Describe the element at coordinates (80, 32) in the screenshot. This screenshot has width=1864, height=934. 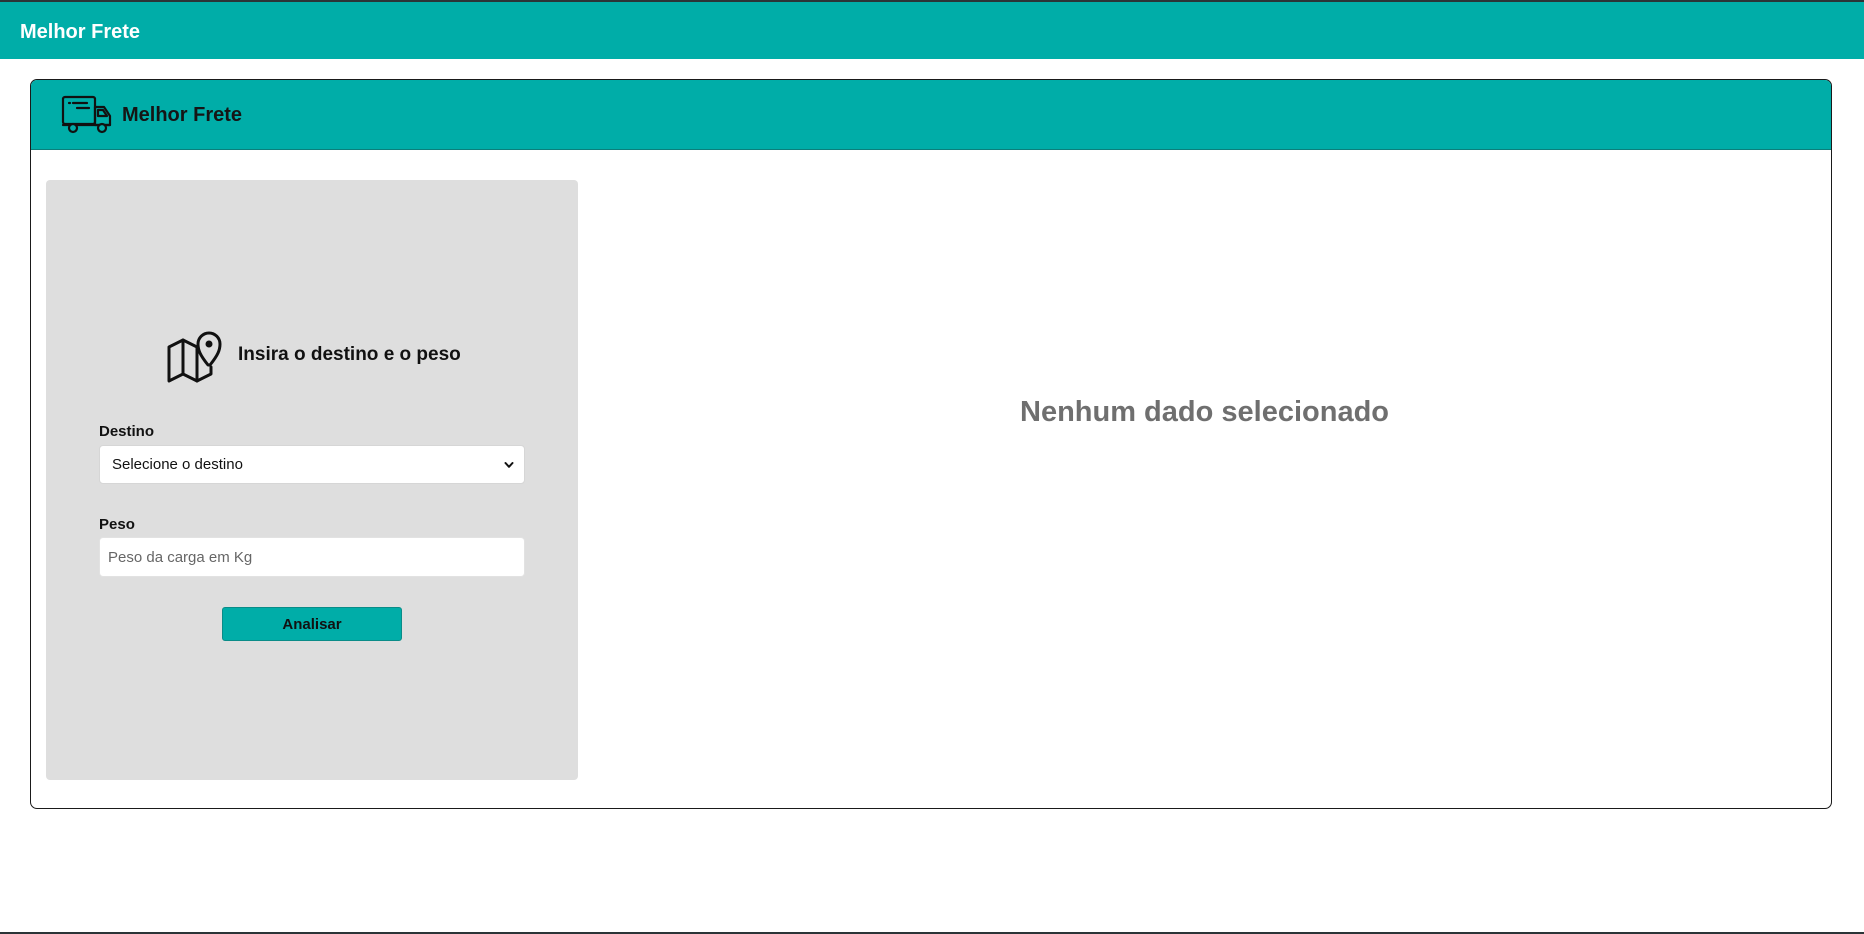
I see `navbar-brand: Melhor Frete` at that location.